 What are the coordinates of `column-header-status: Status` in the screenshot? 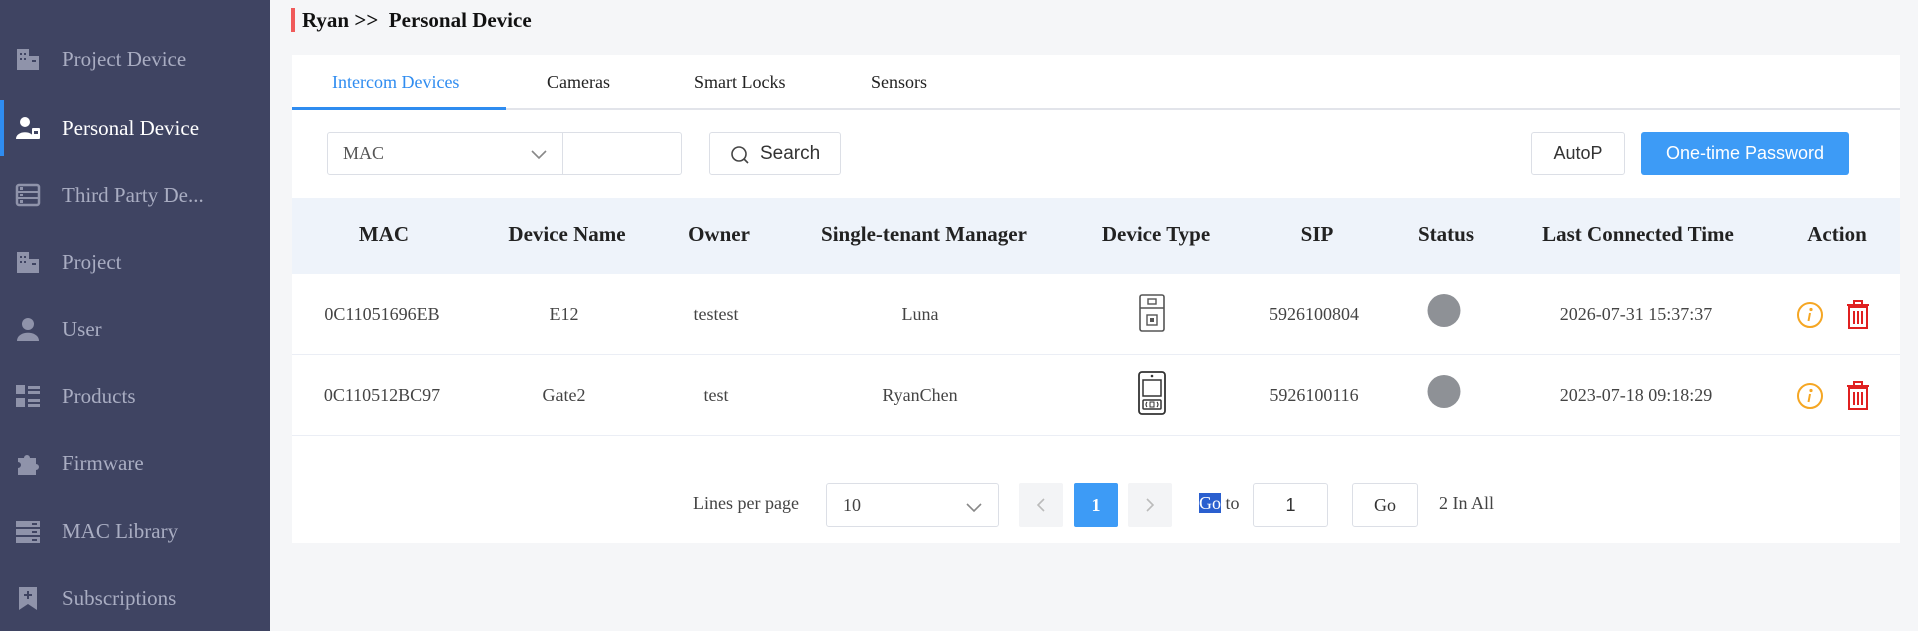 It's located at (1446, 234).